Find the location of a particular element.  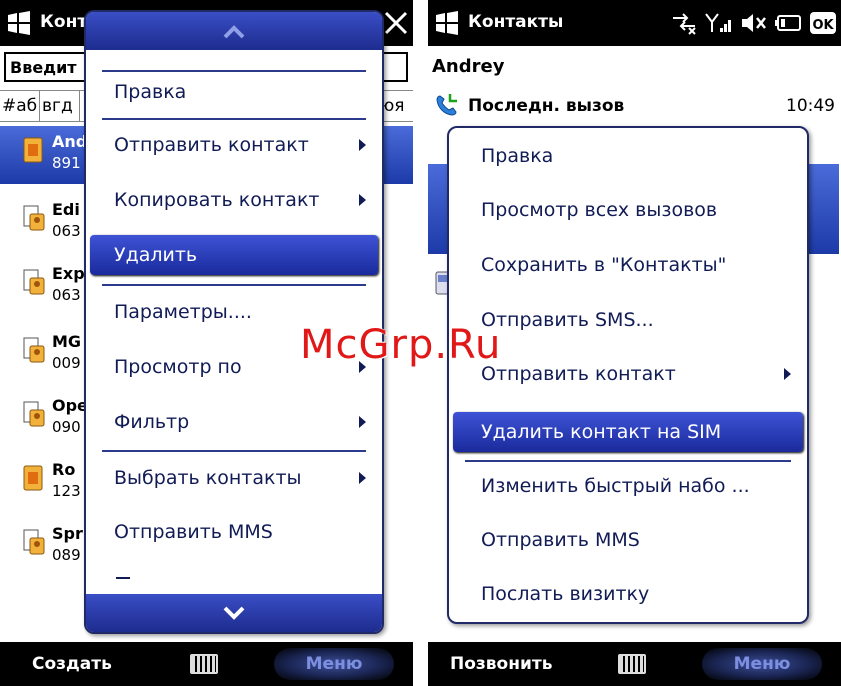

ok-button-icon: OK is located at coordinates (823, 23).